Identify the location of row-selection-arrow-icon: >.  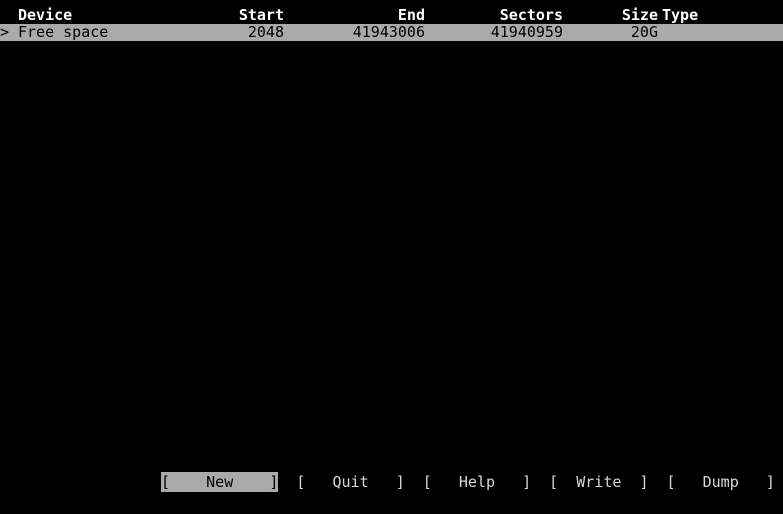
(5, 32).